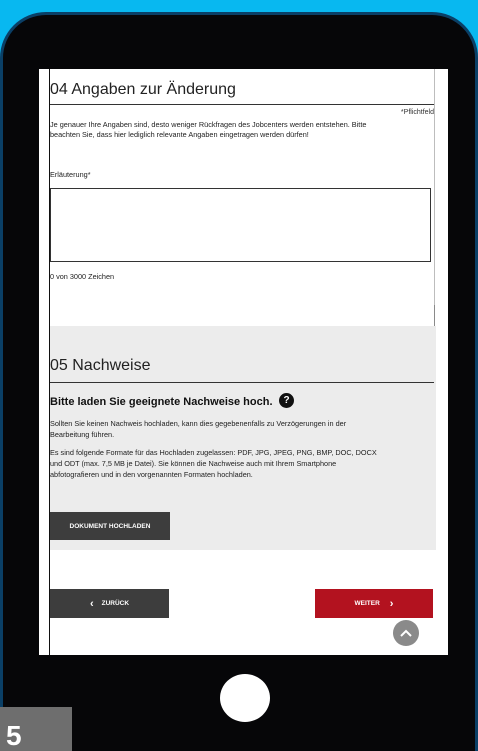 The image size is (478, 751). I want to click on help-icon: ?, so click(286, 400).